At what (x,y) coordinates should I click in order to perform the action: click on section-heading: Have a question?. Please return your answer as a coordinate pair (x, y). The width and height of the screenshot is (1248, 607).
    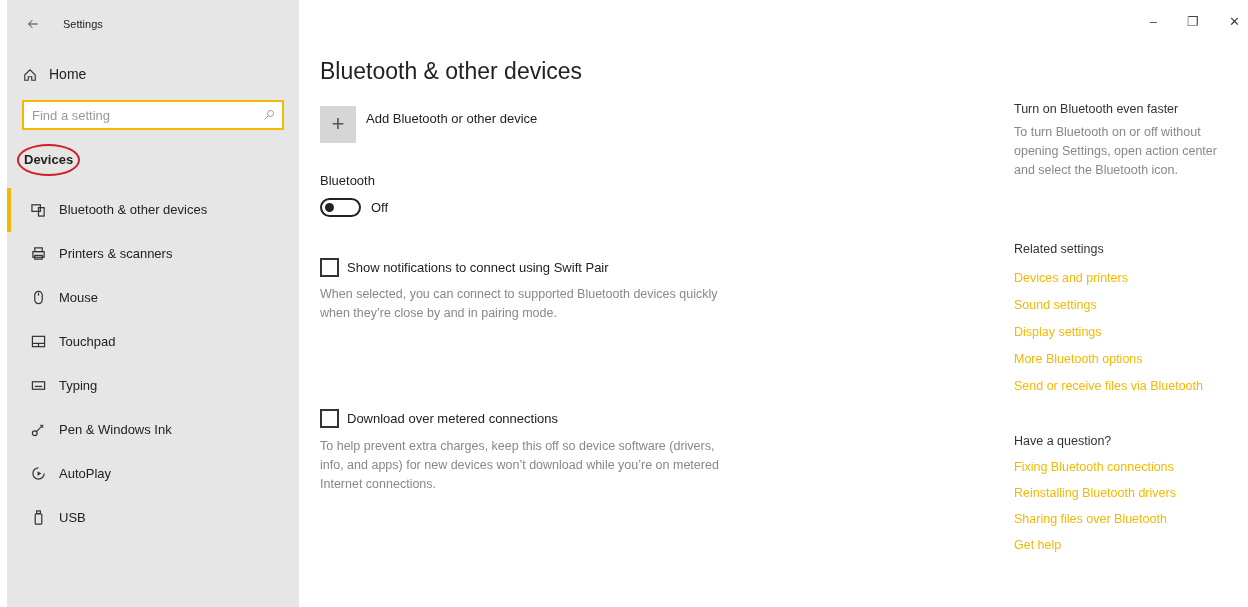
    Looking at the image, I should click on (1063, 441).